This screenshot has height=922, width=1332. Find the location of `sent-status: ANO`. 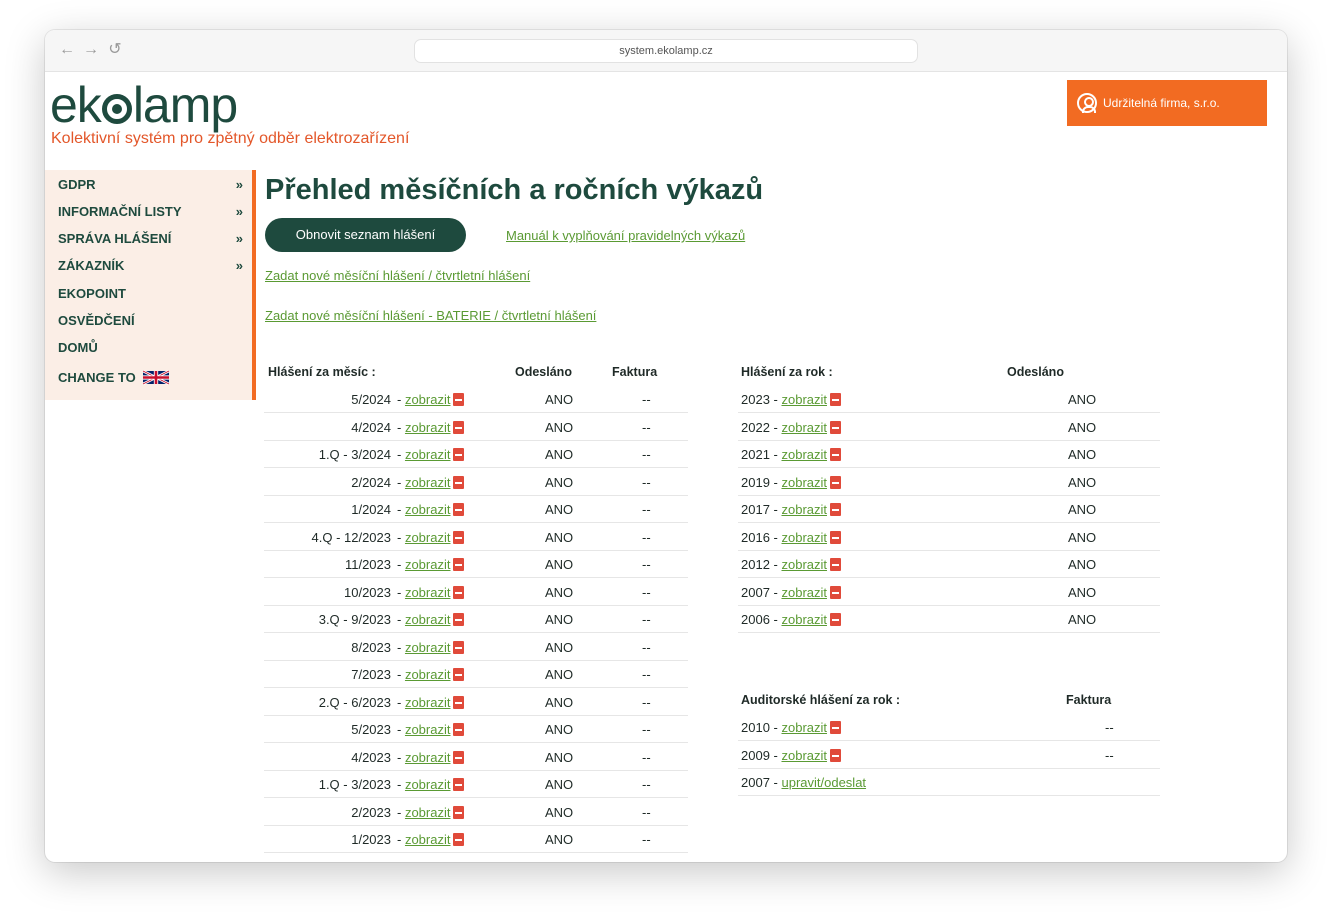

sent-status: ANO is located at coordinates (559, 592).